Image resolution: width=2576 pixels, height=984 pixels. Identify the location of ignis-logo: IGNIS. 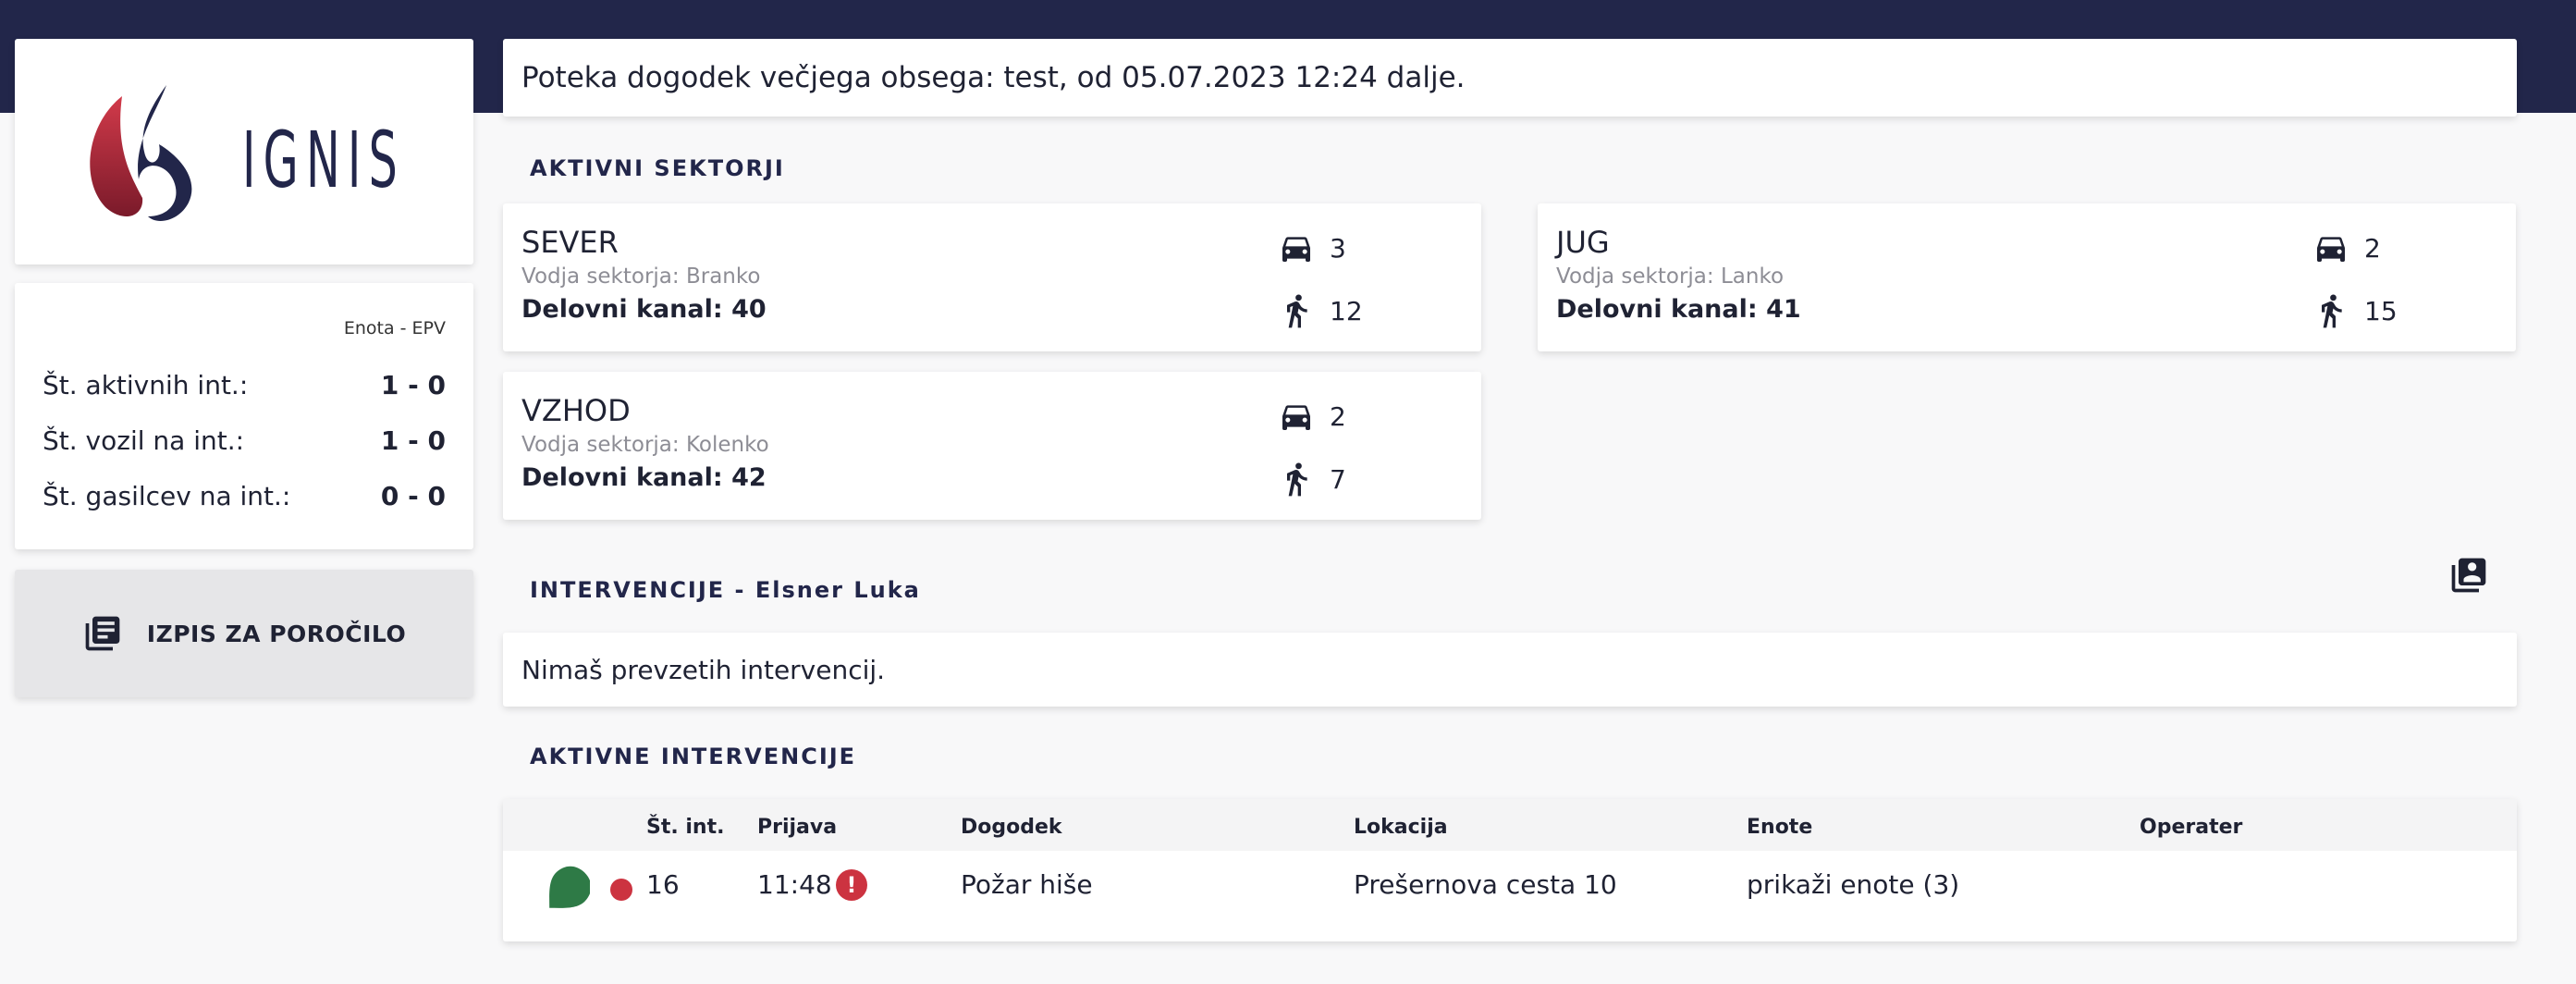
(248, 153).